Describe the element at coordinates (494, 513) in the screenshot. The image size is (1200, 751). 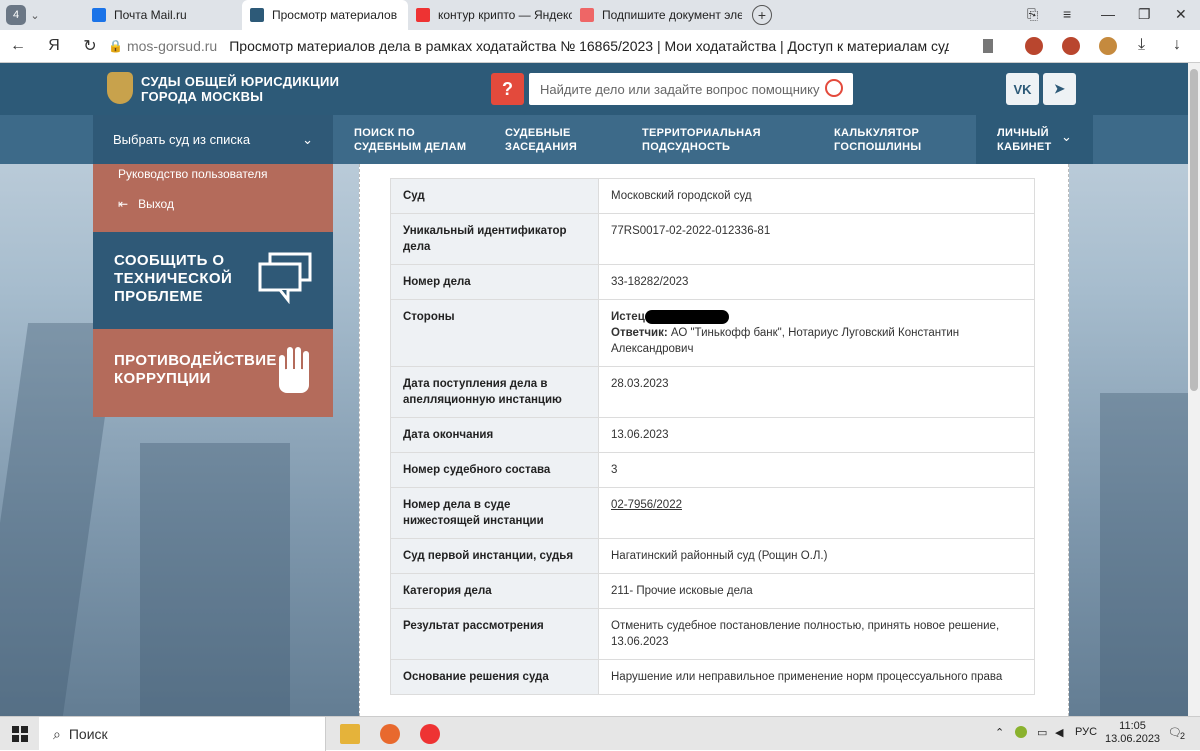
I see `row-label: Номер дела в суде нижестоящей инстанции` at that location.